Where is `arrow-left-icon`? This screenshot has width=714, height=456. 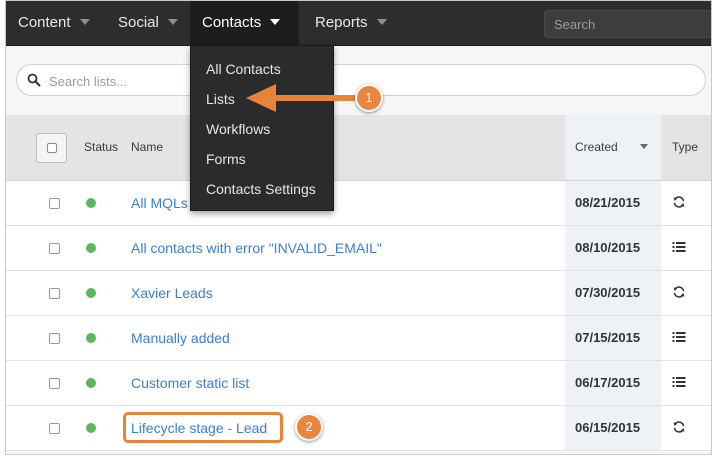
arrow-left-icon is located at coordinates (300, 98).